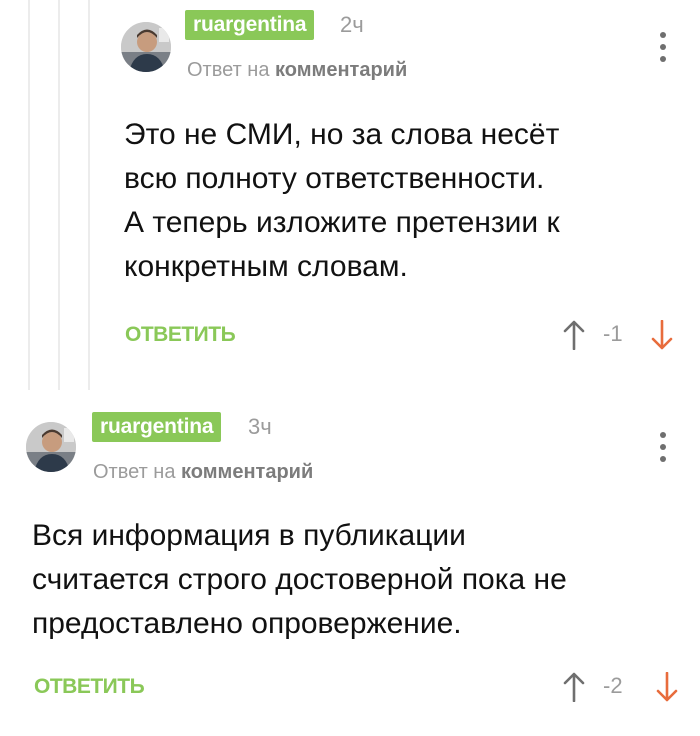 The image size is (700, 736). What do you see at coordinates (352, 24) in the screenshot?
I see `comment-time: 2ч` at bounding box center [352, 24].